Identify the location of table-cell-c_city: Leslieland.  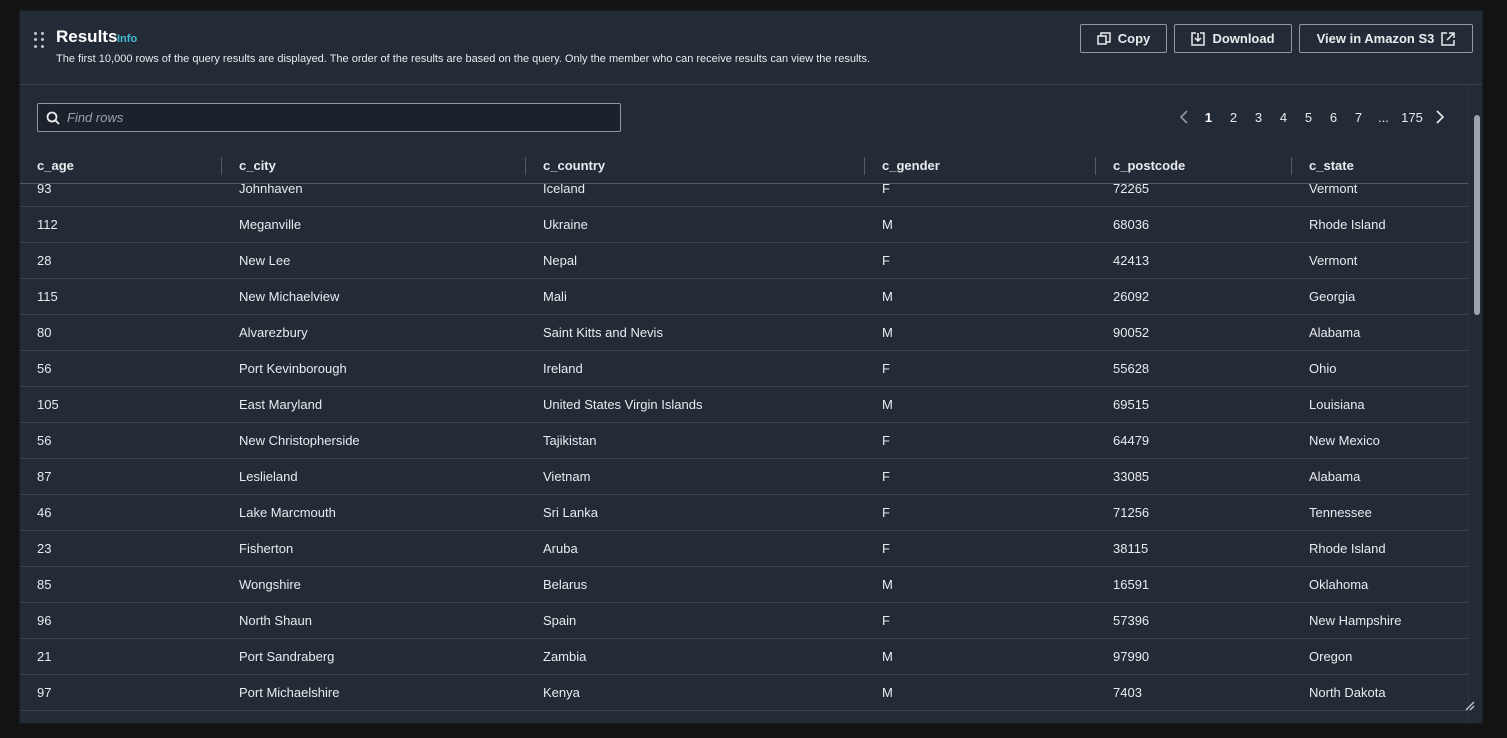
(374, 476).